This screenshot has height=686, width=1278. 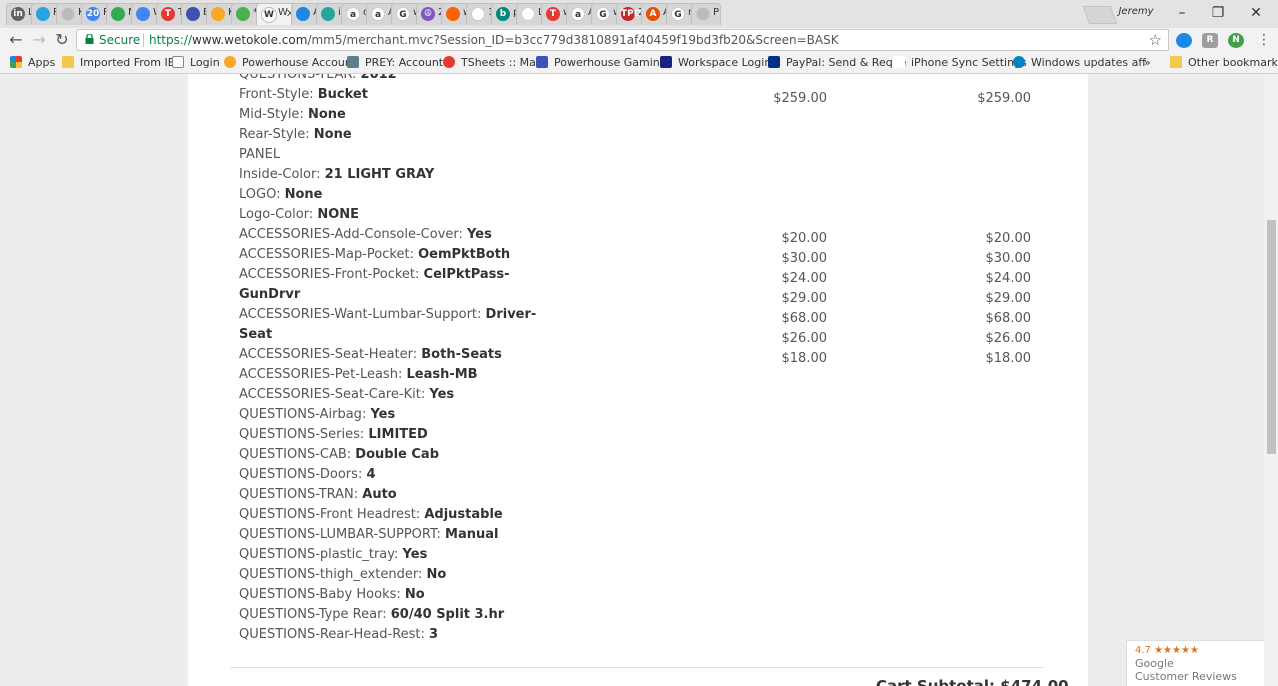 I want to click on bookmark-item: Powerhouse Gaming, so click(x=601, y=62).